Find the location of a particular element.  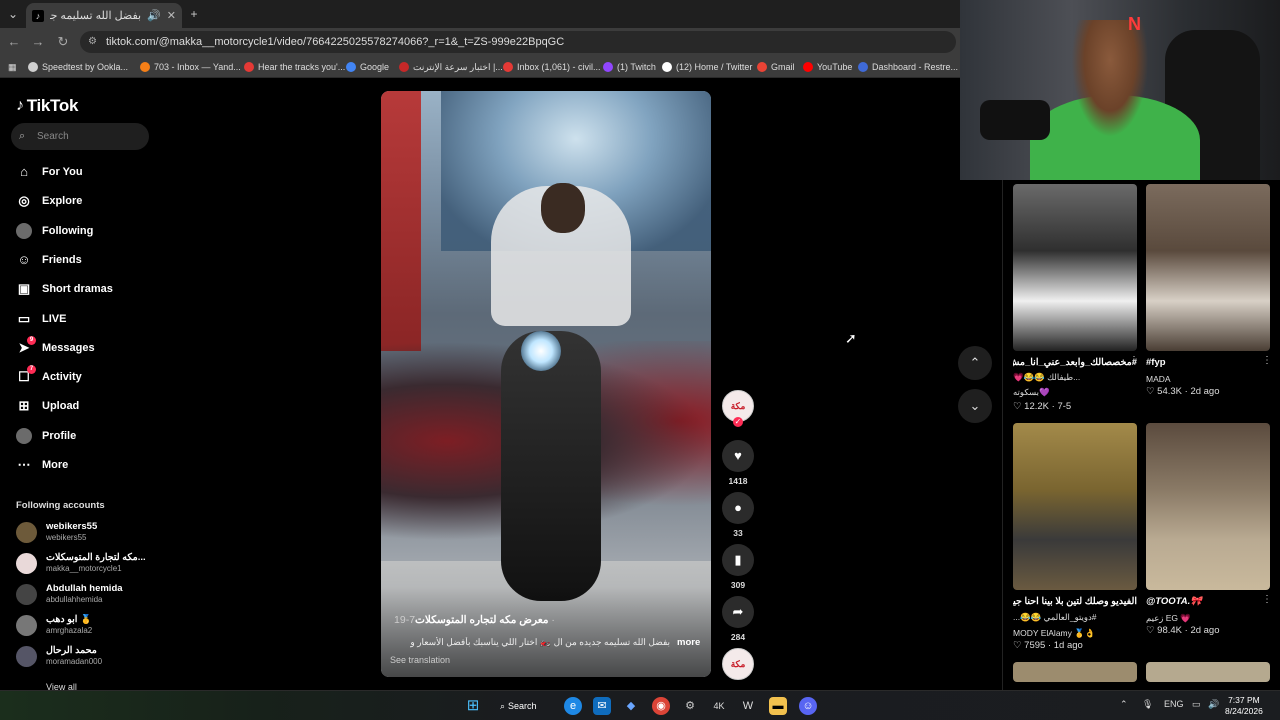

4k-downloader-icon: 4K is located at coordinates (719, 706).